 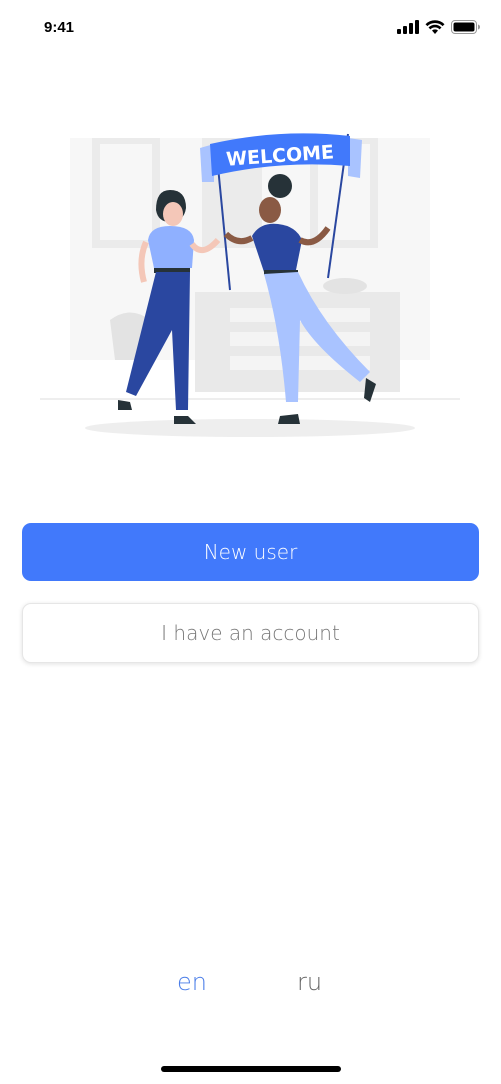 I want to click on have-account-button: I have an account, so click(x=250, y=633).